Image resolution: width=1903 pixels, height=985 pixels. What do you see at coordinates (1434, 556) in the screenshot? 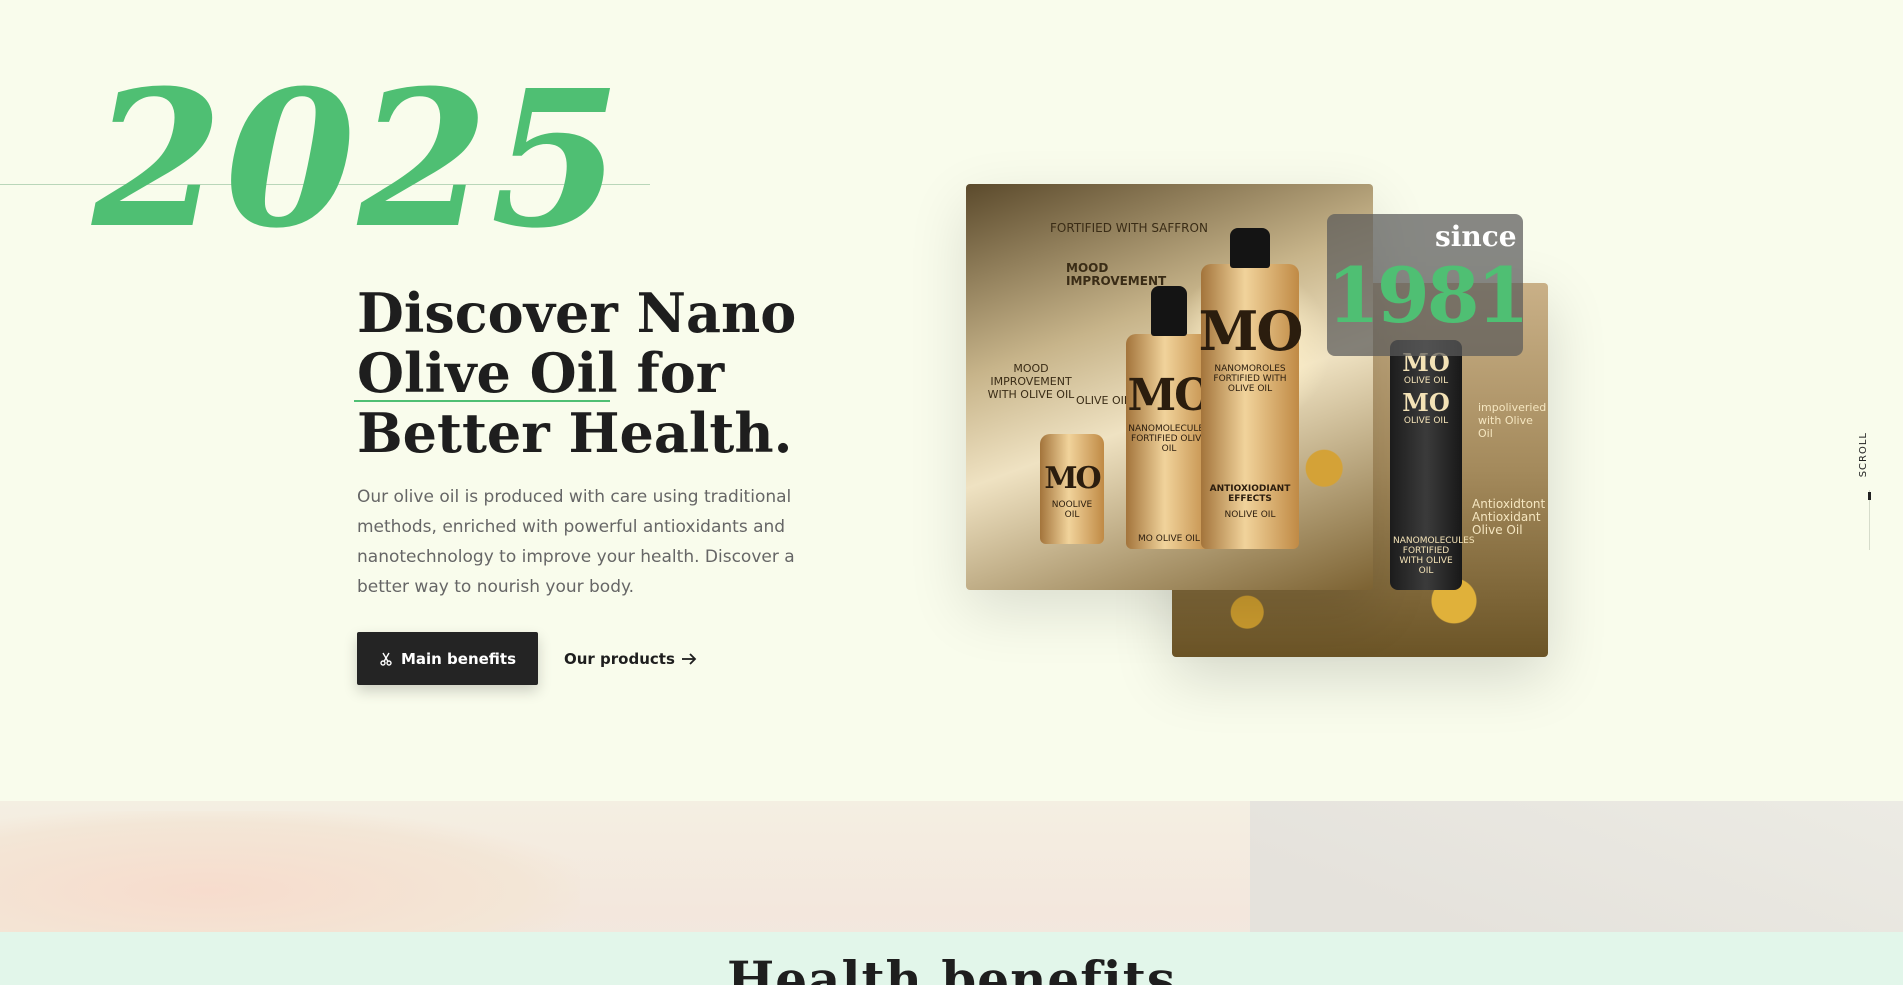
I see `dark-bottle-foot: NANOMOLECULES FORTIFIED WITH OLIVE OIL` at bounding box center [1434, 556].